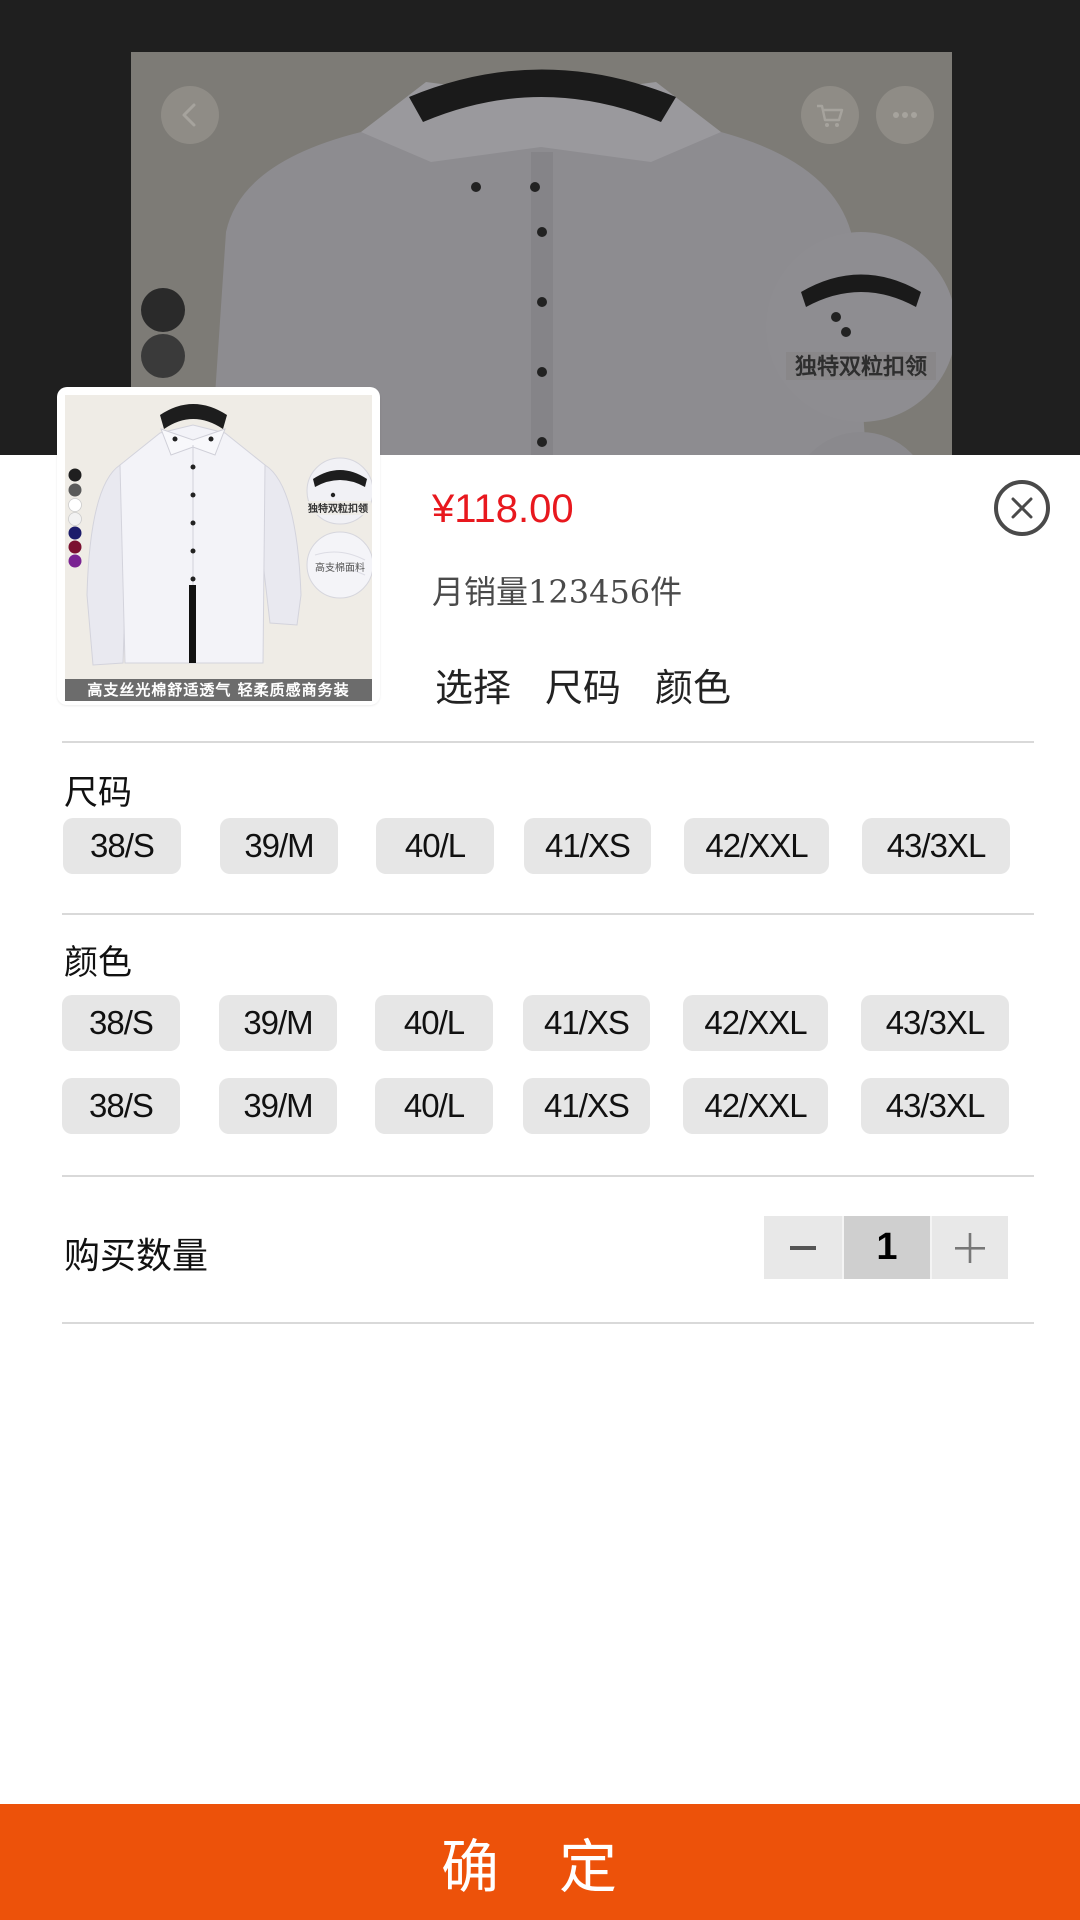 This screenshot has width=1080, height=1920. What do you see at coordinates (98, 793) in the screenshot?
I see `size-section-label: 尺码` at bounding box center [98, 793].